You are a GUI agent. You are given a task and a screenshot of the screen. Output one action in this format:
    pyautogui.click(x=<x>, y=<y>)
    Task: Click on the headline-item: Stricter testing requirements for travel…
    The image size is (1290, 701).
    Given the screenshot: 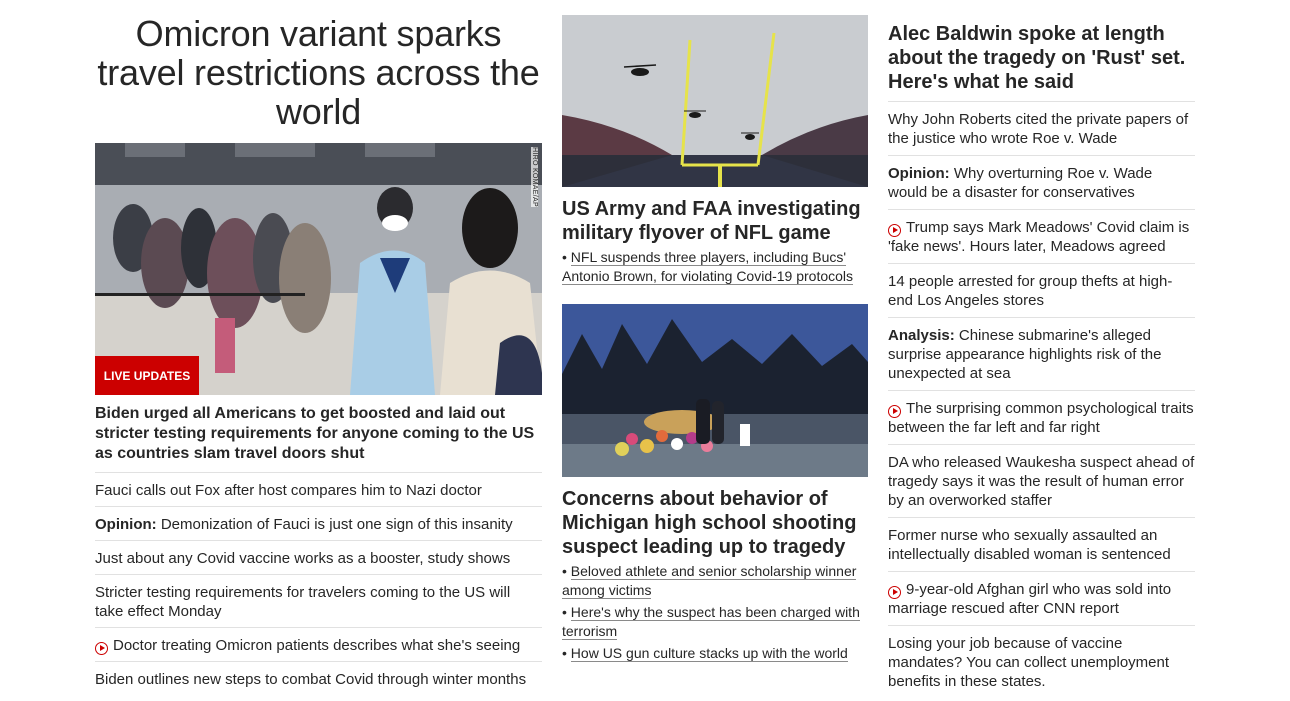 What is the action you would take?
    pyautogui.click(x=318, y=601)
    